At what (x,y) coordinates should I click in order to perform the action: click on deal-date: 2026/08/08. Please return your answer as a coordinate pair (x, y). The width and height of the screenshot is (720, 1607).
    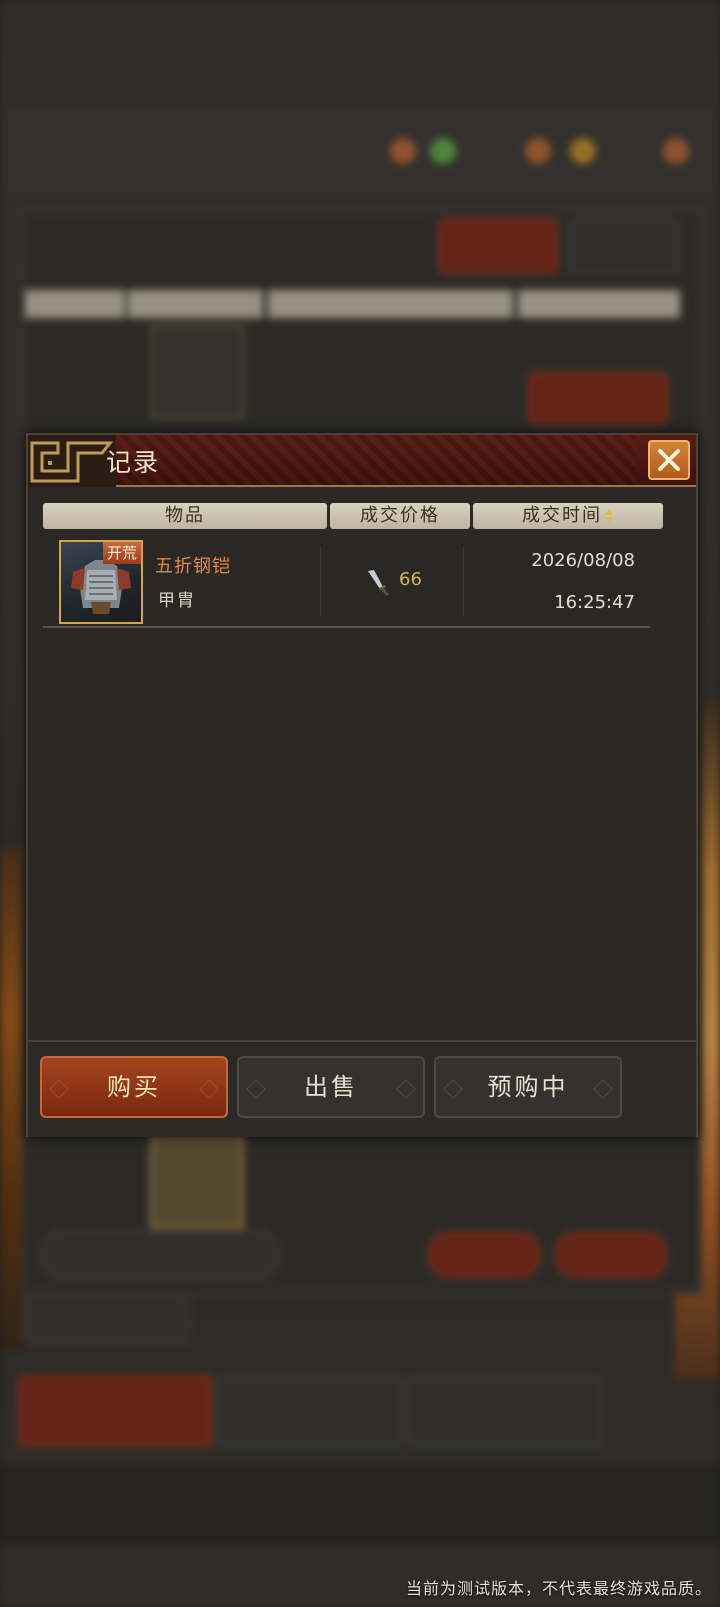
    Looking at the image, I should click on (583, 560).